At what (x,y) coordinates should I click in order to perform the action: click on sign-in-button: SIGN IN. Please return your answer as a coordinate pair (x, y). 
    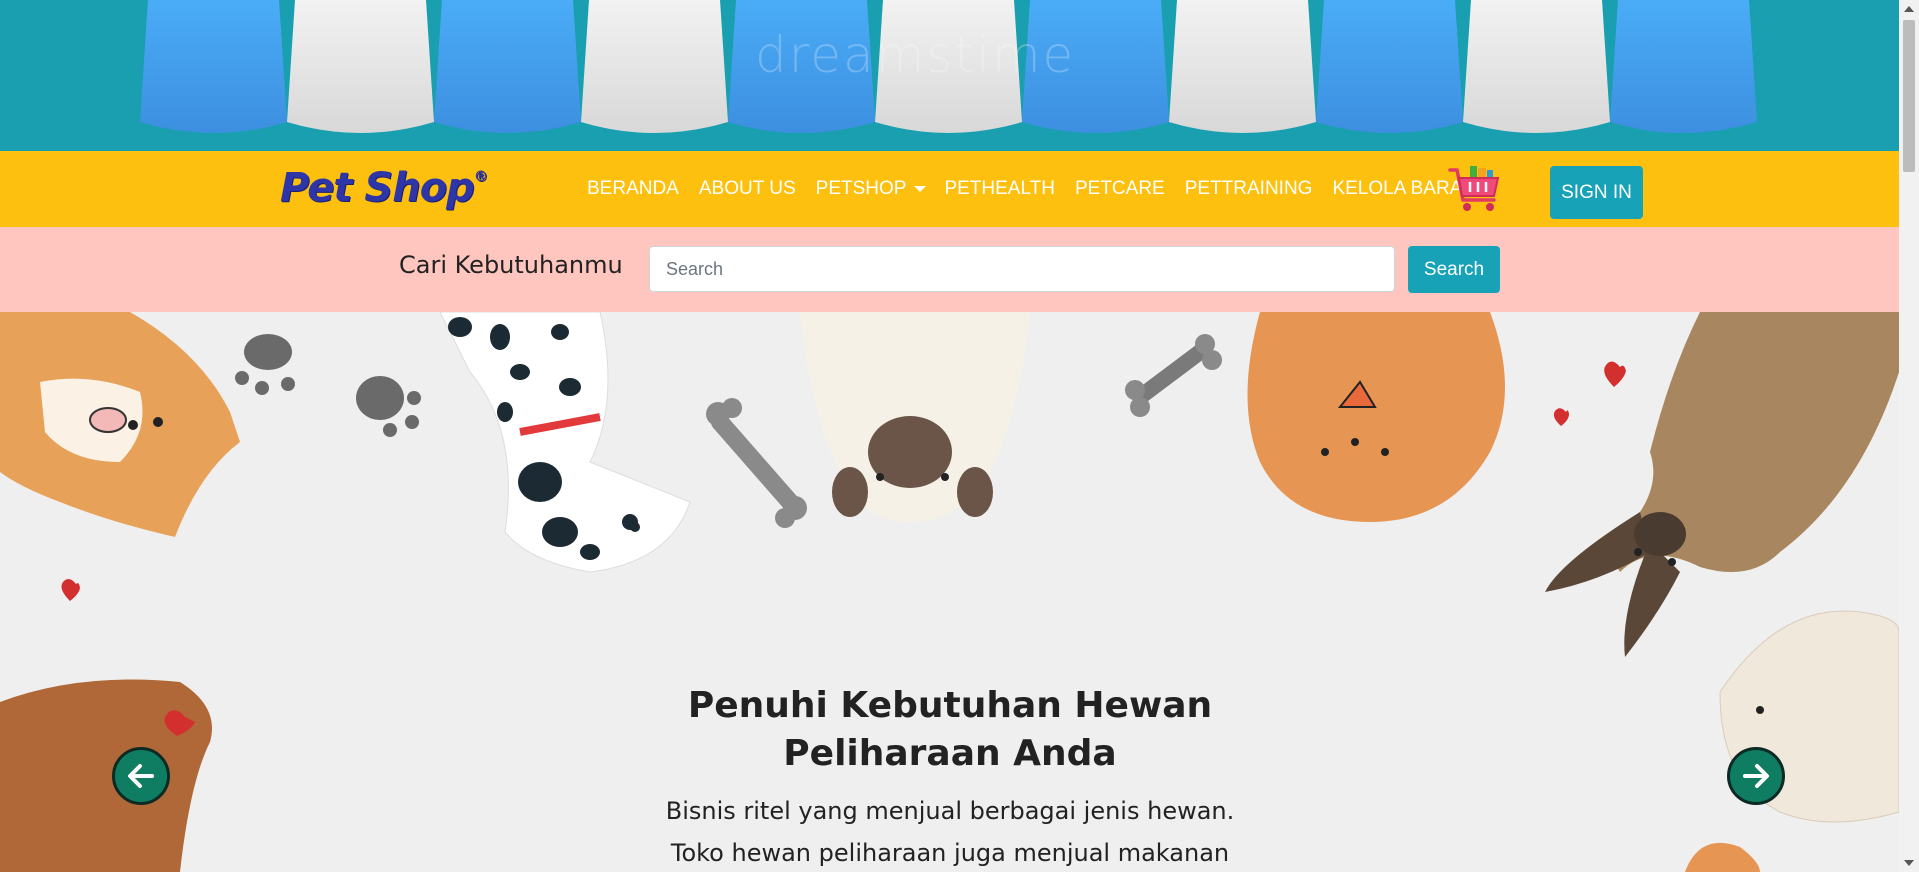
    Looking at the image, I should click on (1596, 192).